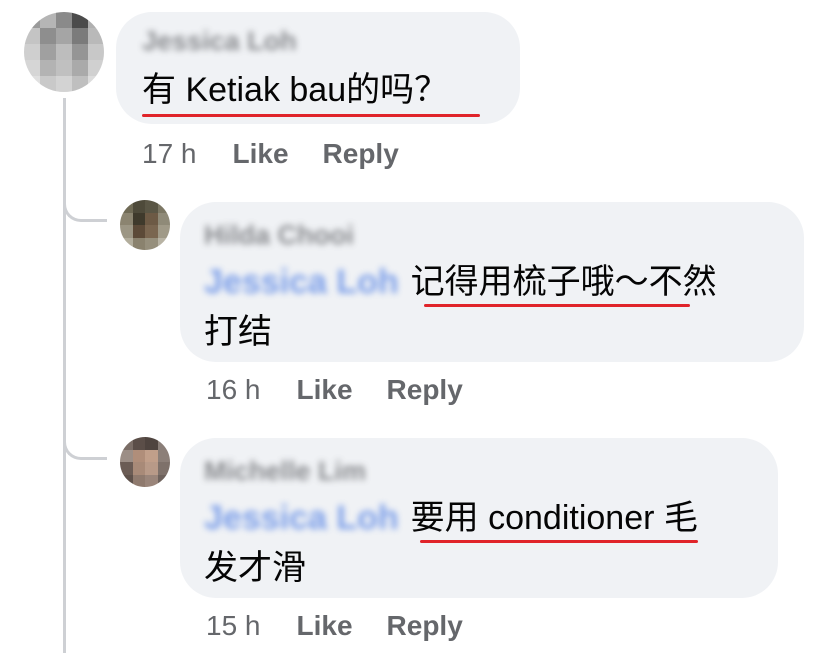  I want to click on comment-actions: 17 h Like Reply, so click(287, 154).